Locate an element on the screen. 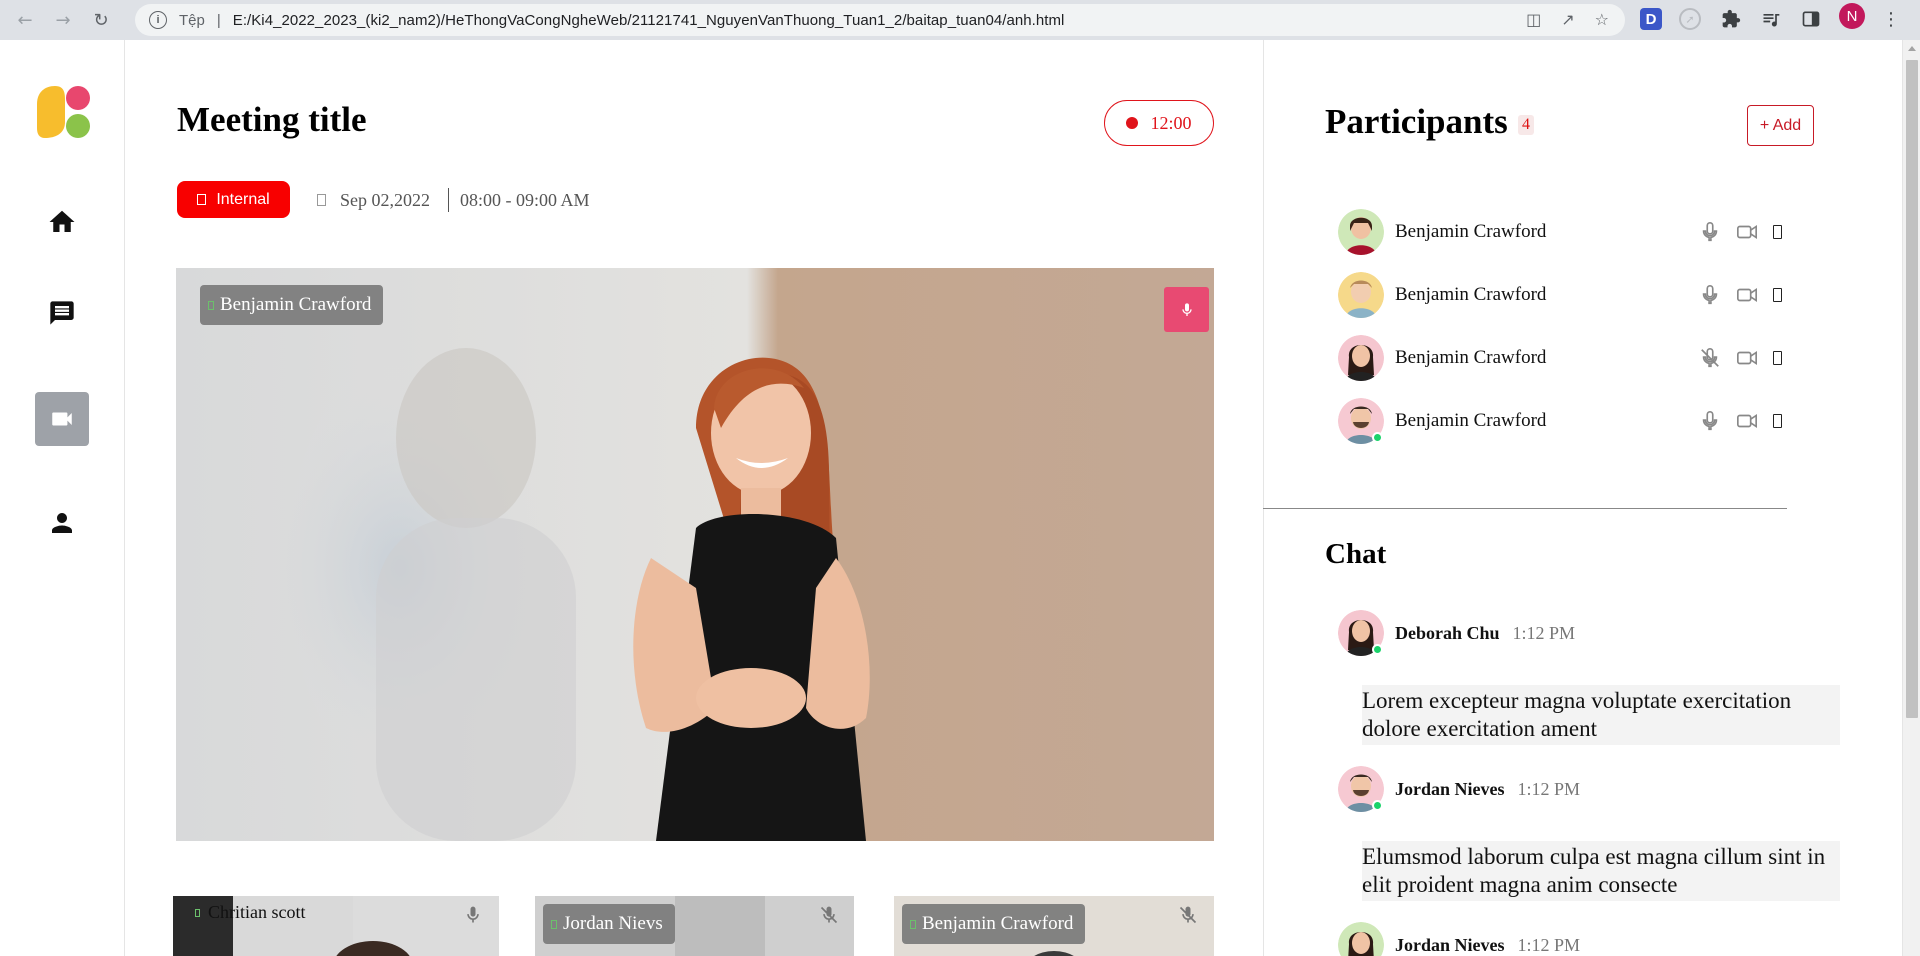 The image size is (1920, 956). url-scheme: Tệp is located at coordinates (192, 20).